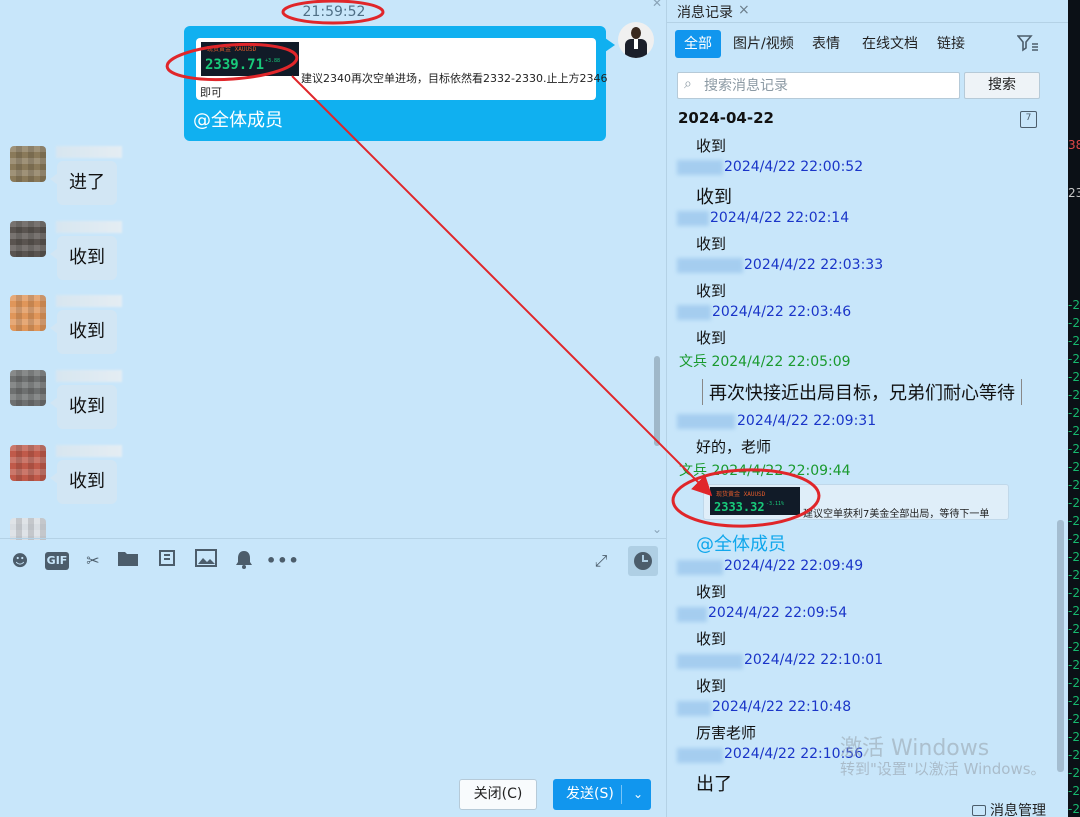 Image resolution: width=1080 pixels, height=817 pixels. I want to click on quote-text-continued: 即可, so click(211, 92).